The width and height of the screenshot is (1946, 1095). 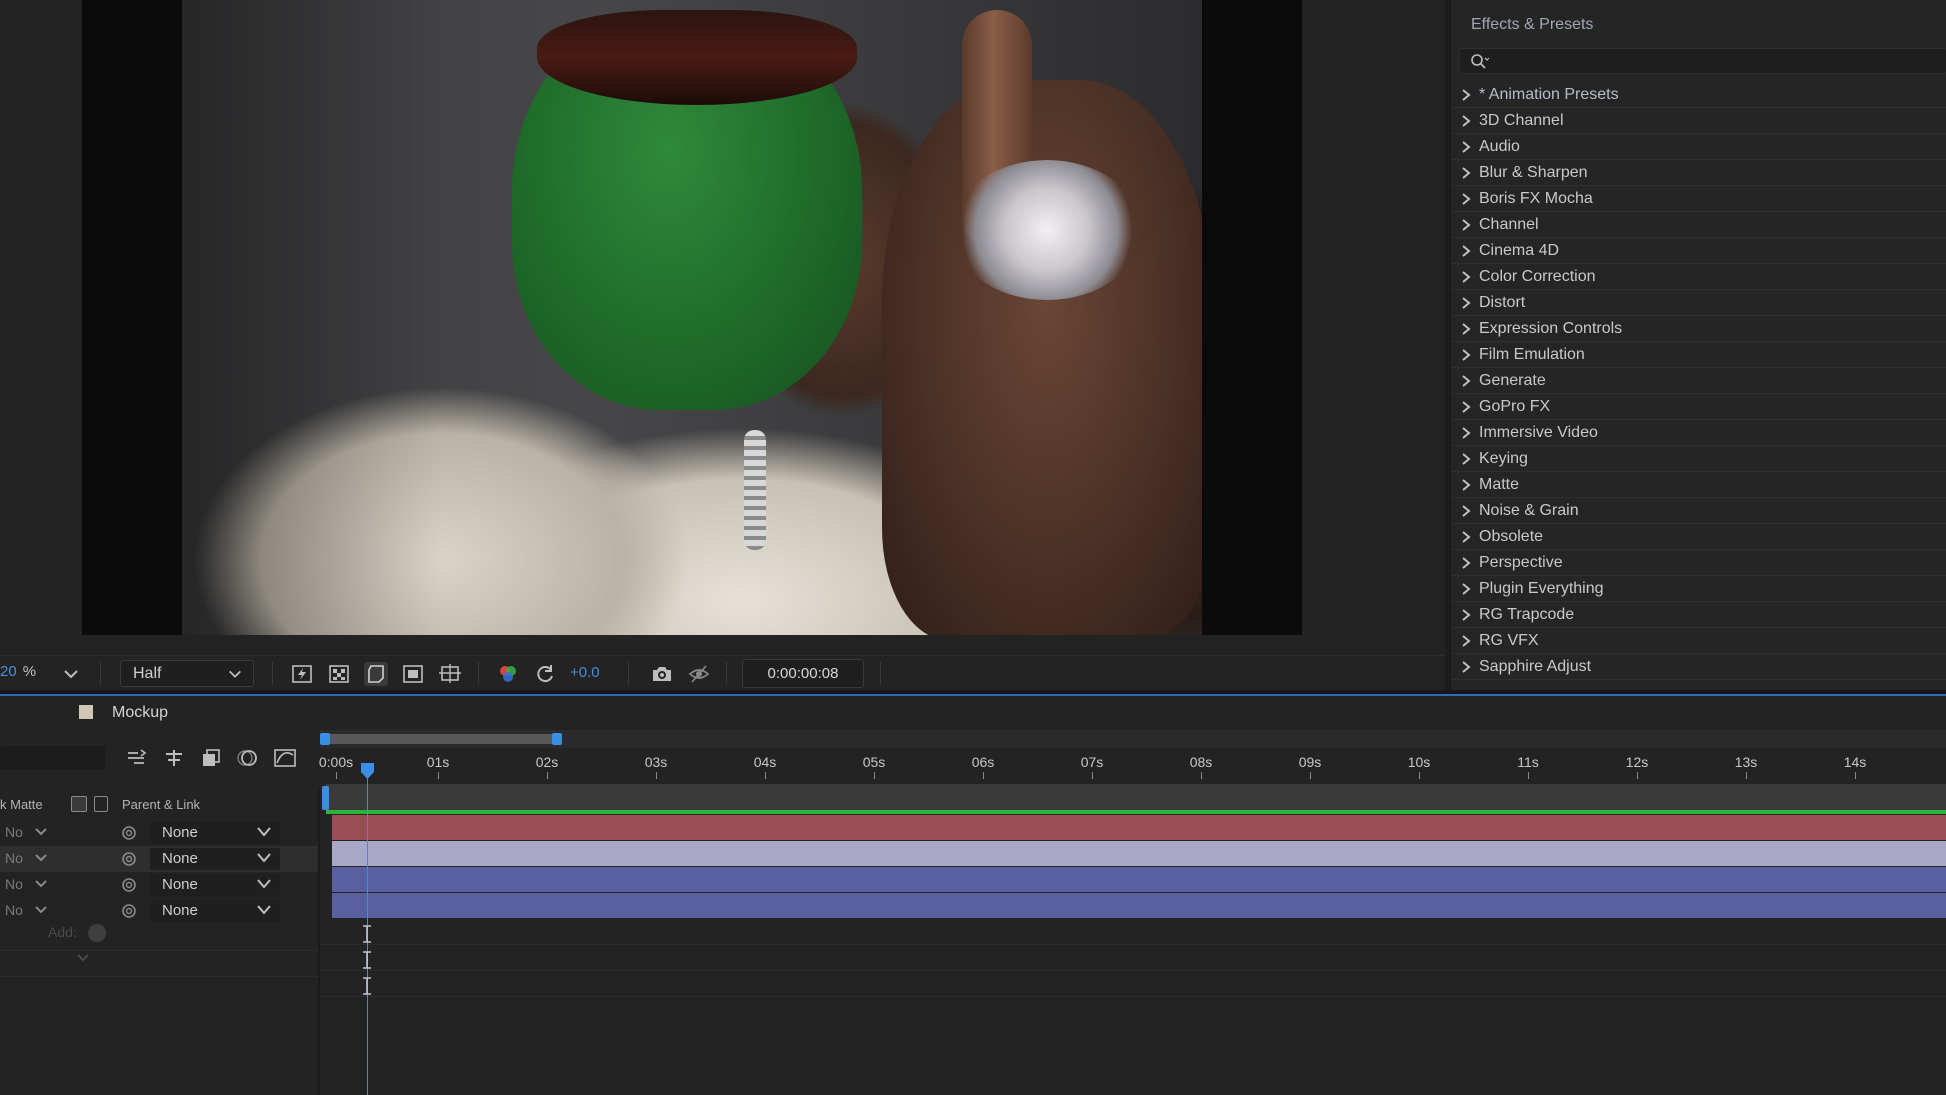 I want to click on draft-3d-icon, so click(x=174, y=758).